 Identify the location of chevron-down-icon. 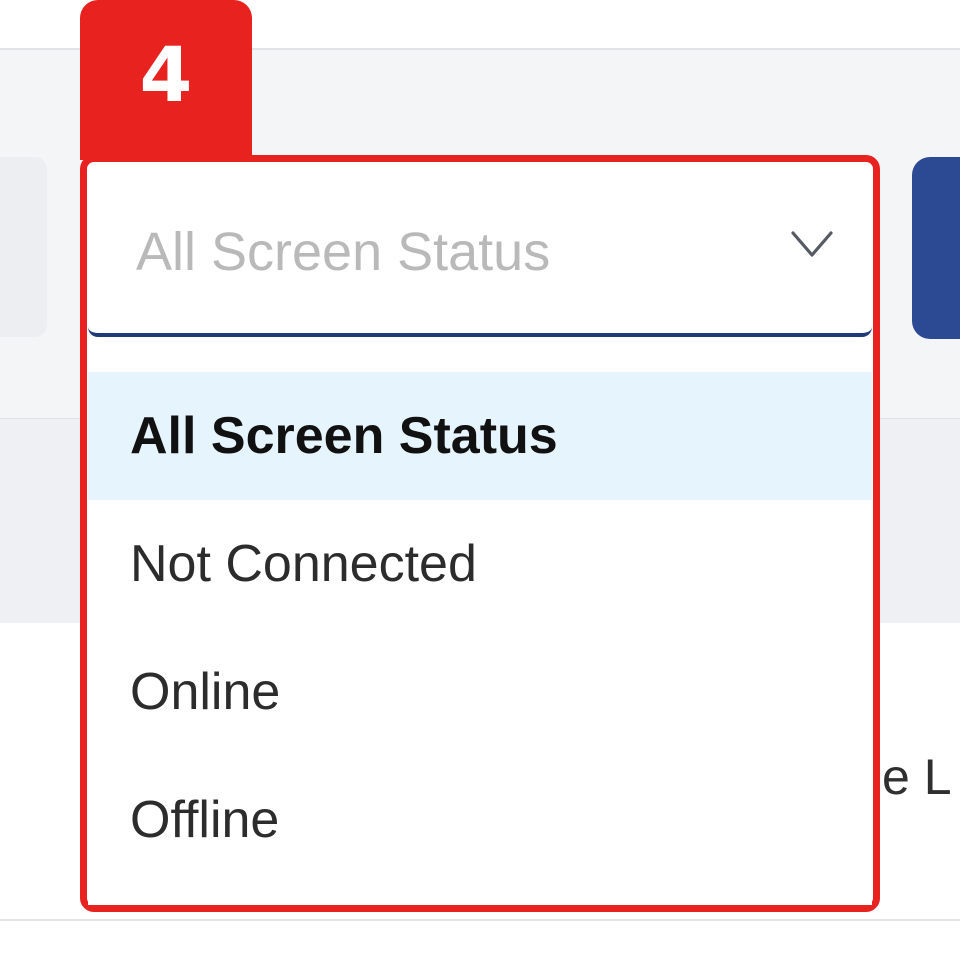
(812, 244).